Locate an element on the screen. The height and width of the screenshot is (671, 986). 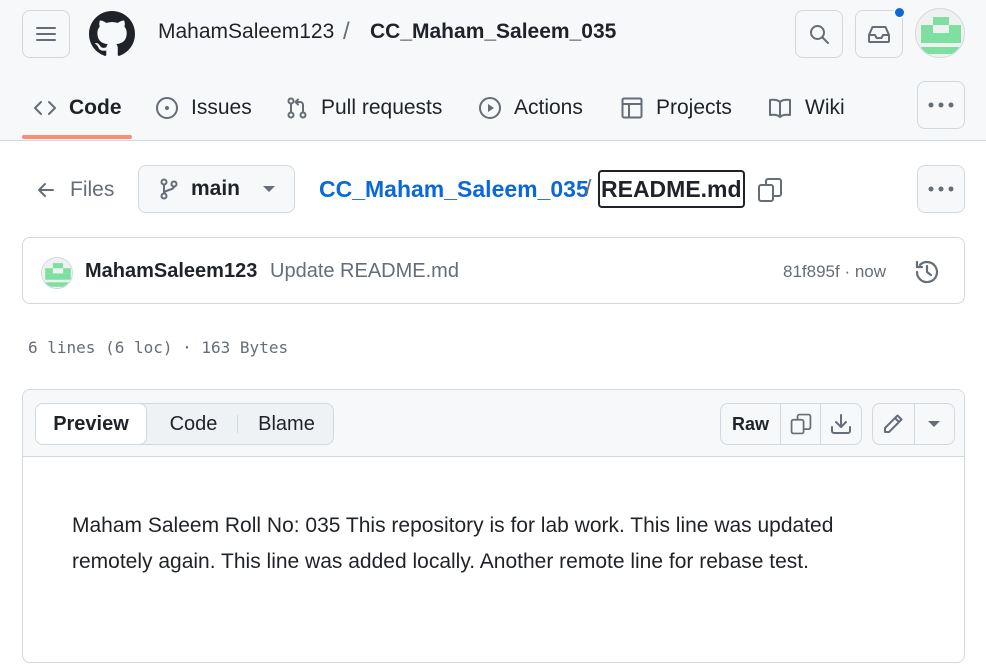
tab-projects: Projects is located at coordinates (676, 108).